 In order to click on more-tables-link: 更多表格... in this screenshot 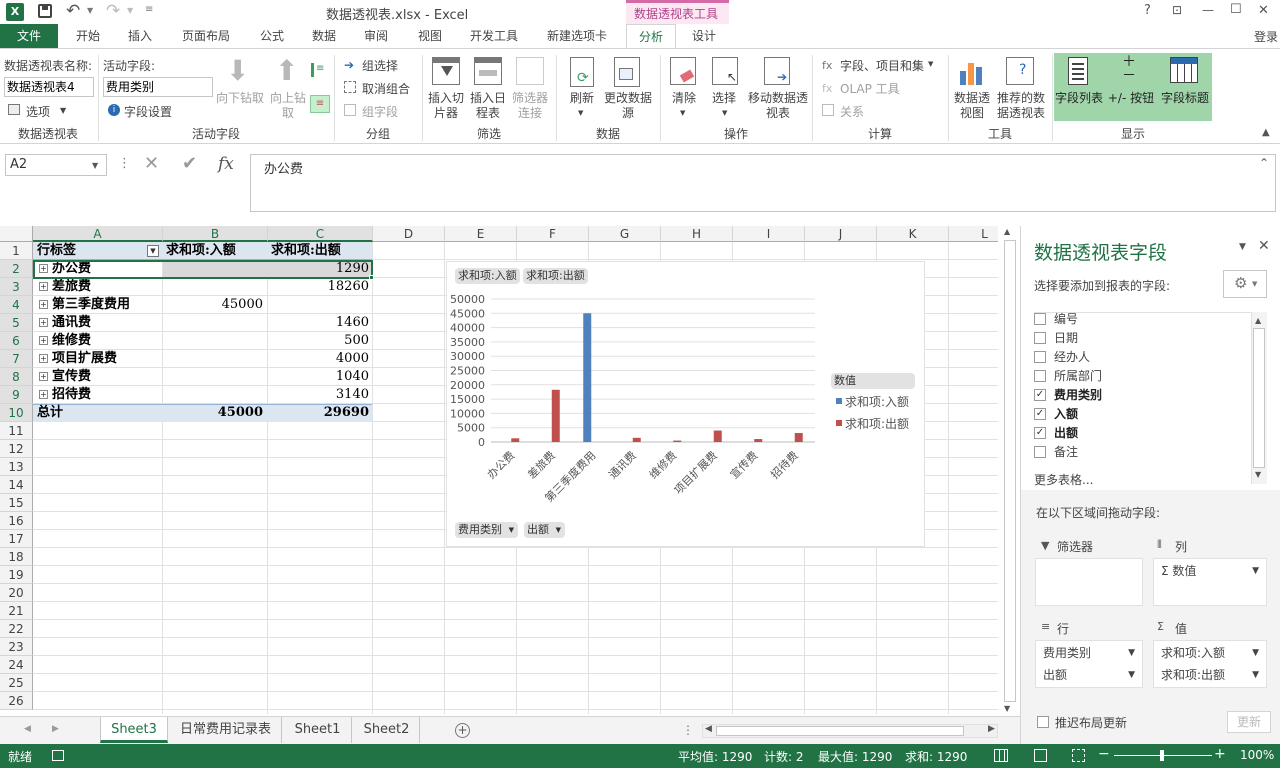, I will do `click(1063, 479)`.